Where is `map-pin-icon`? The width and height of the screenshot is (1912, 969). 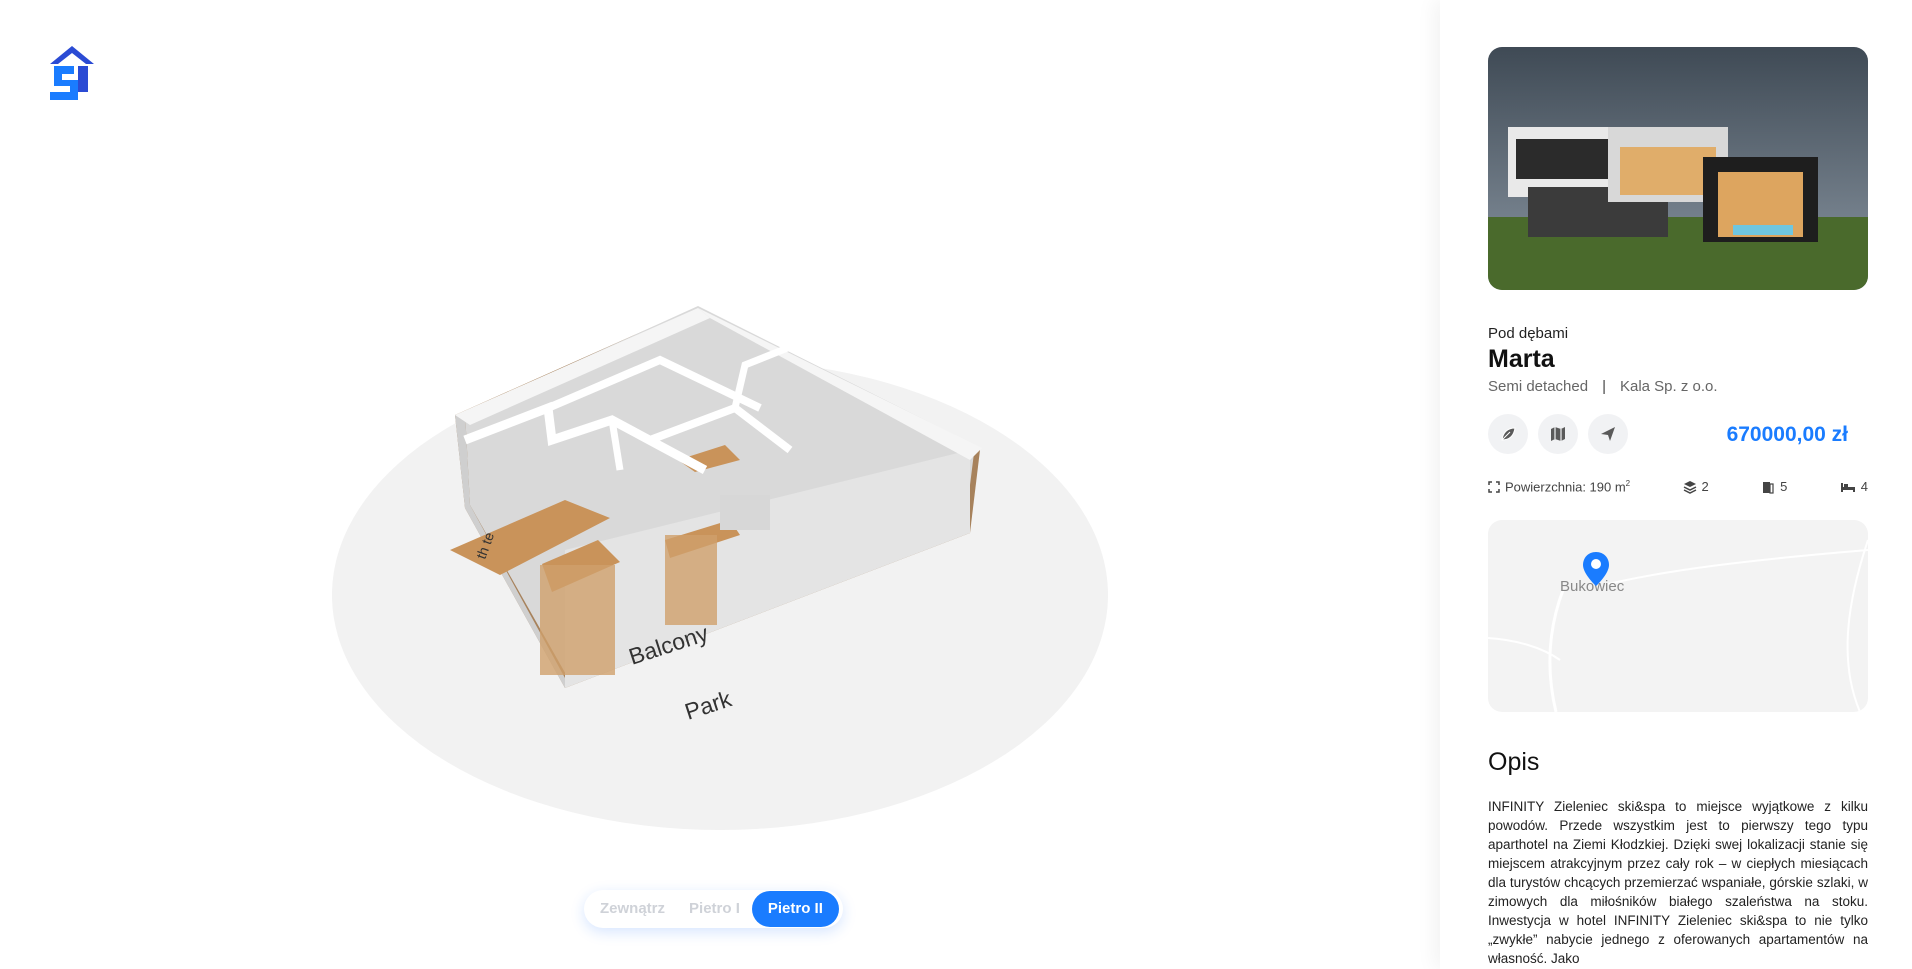
map-pin-icon is located at coordinates (1596, 569).